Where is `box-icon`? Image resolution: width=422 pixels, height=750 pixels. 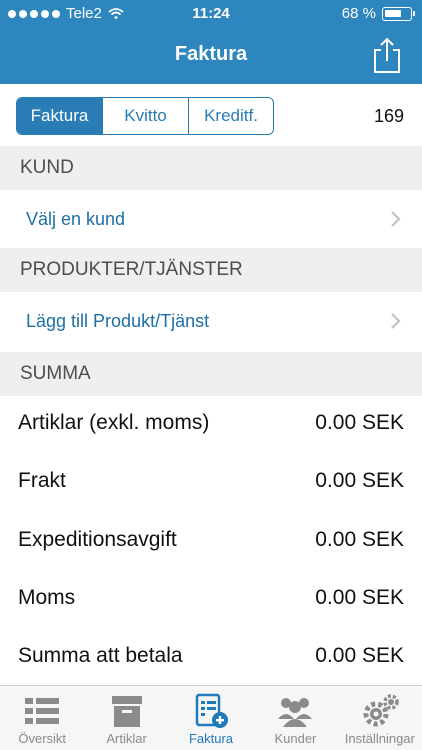
box-icon is located at coordinates (126, 711).